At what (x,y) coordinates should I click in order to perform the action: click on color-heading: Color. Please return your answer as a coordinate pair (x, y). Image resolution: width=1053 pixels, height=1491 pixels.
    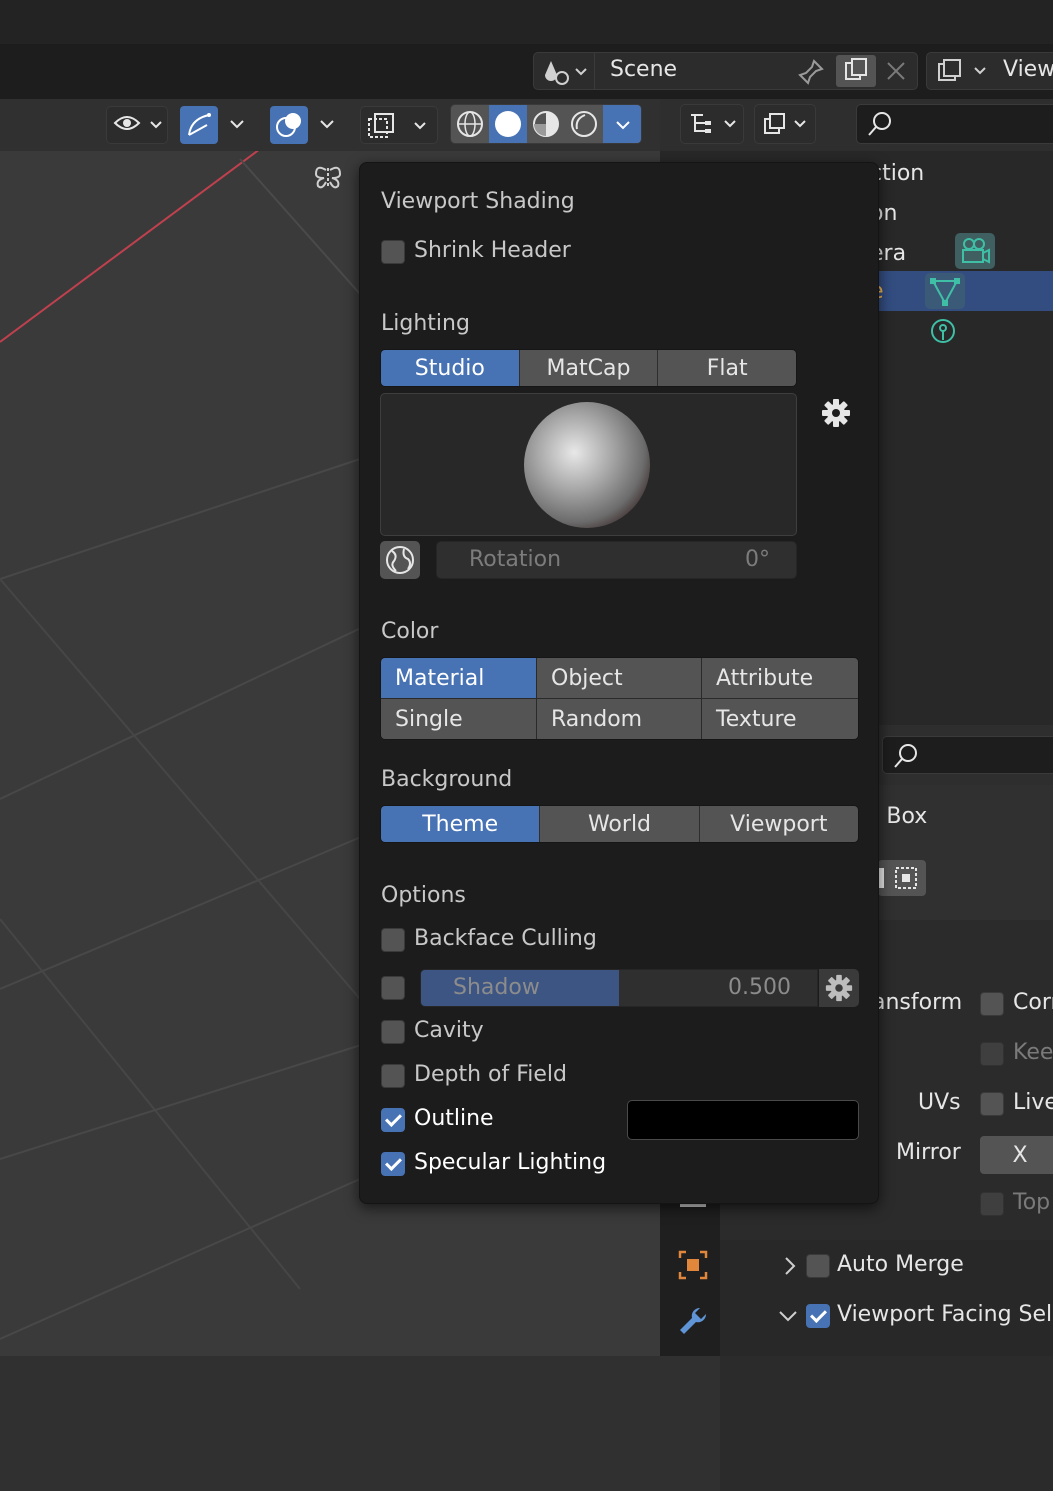
    Looking at the image, I should click on (410, 631).